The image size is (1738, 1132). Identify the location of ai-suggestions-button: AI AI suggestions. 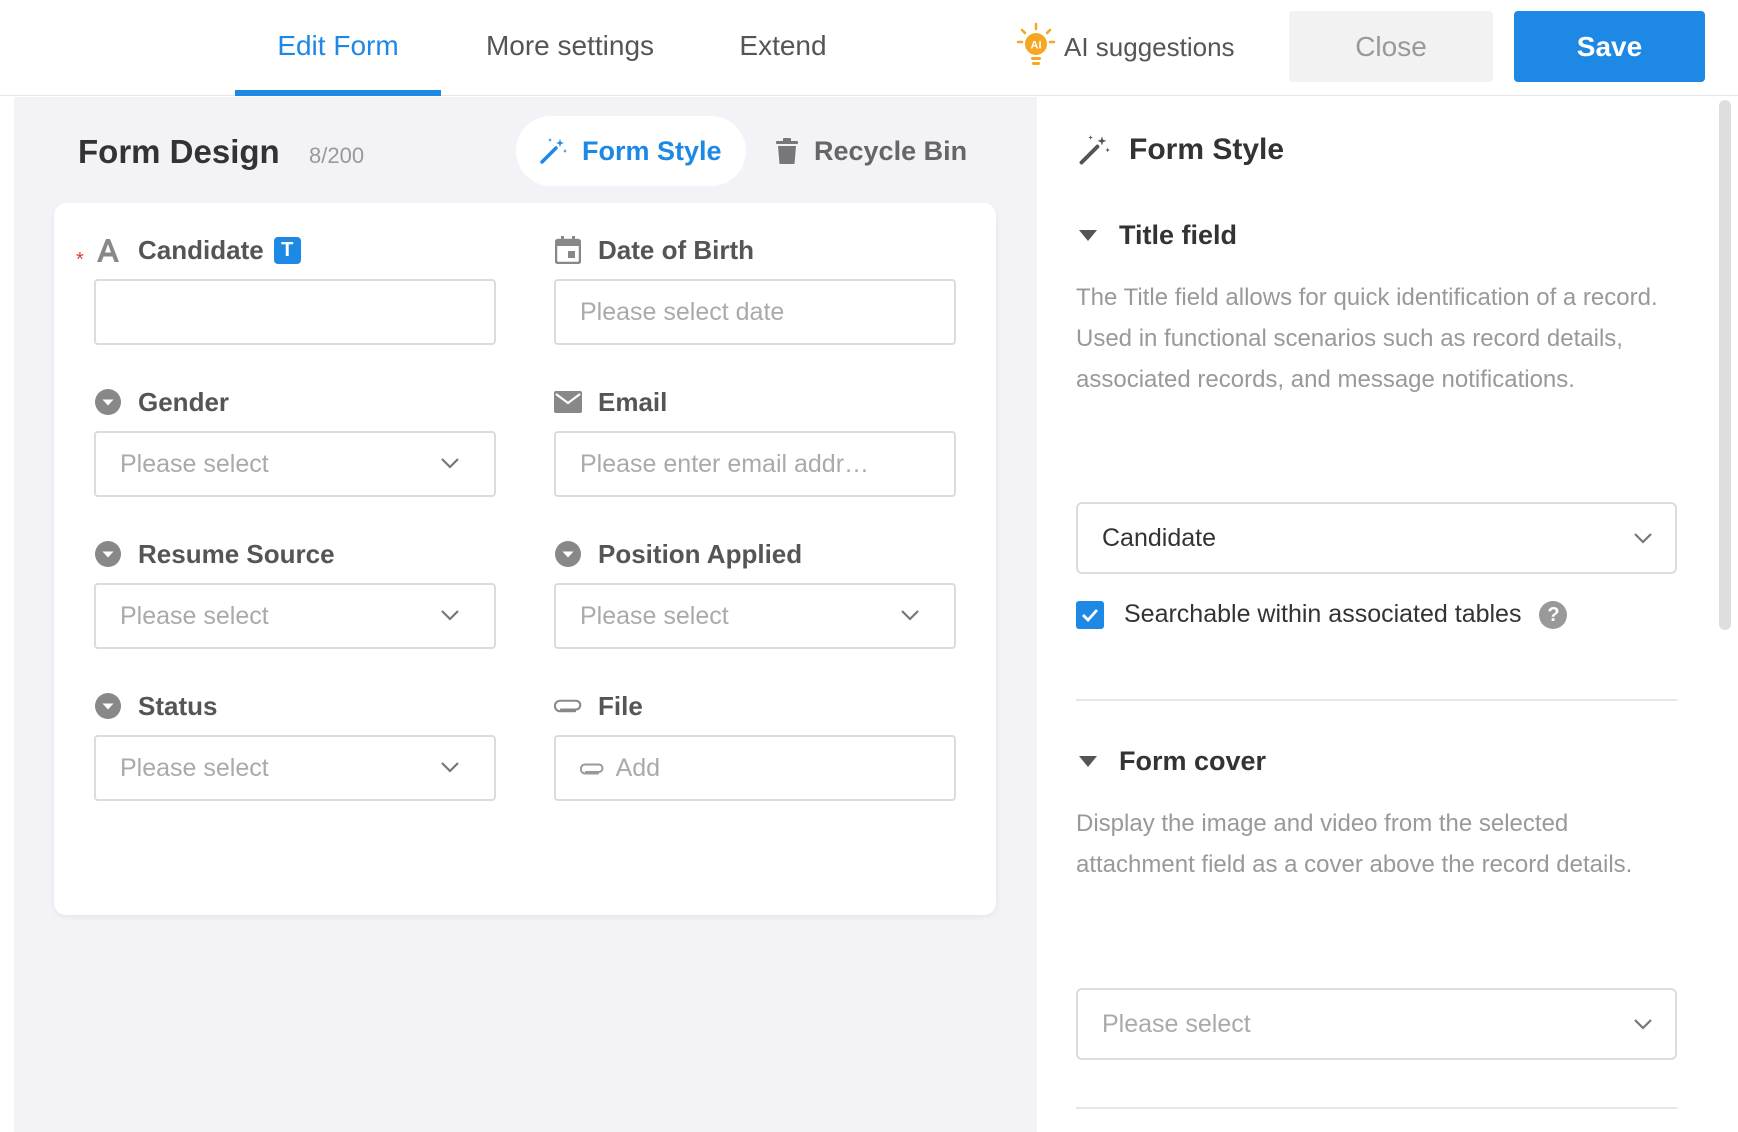
(1125, 47).